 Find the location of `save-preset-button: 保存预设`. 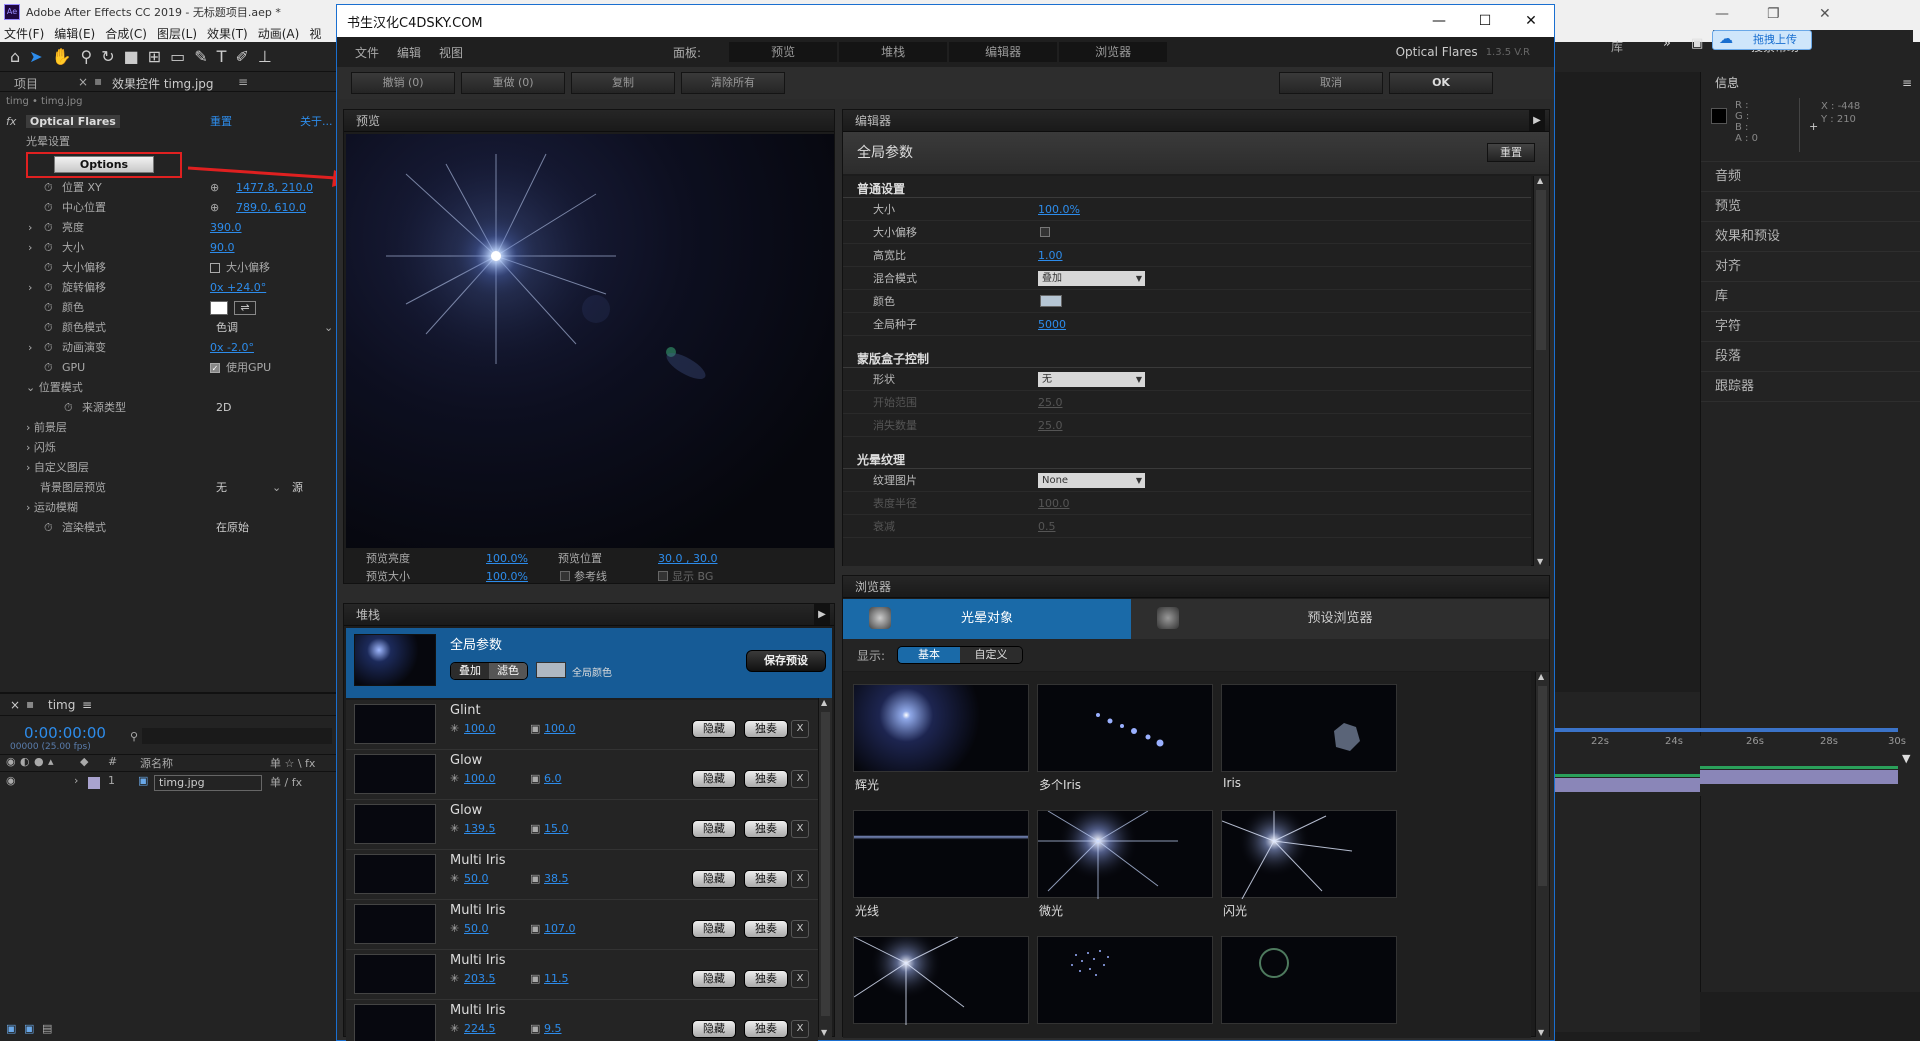

save-preset-button: 保存预设 is located at coordinates (786, 661).